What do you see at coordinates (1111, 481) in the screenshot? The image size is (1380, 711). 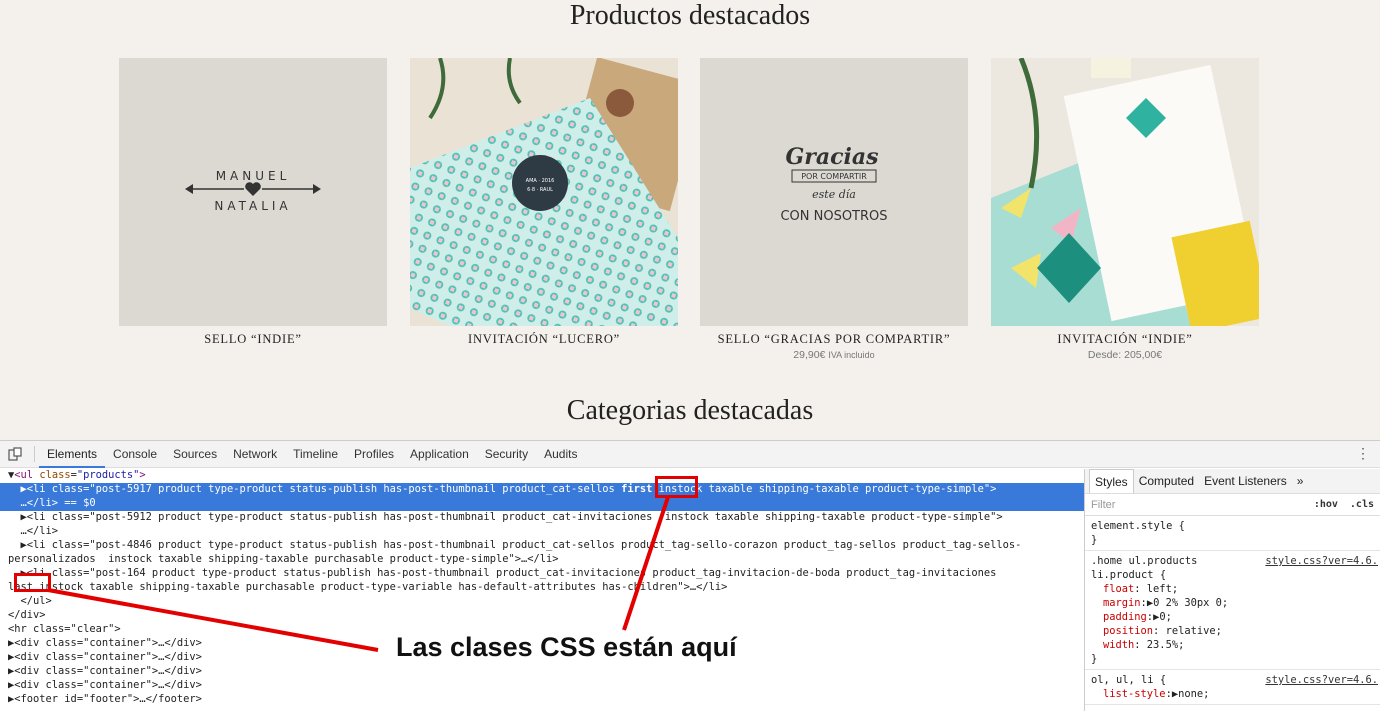 I see `tab-styles: Styles` at bounding box center [1111, 481].